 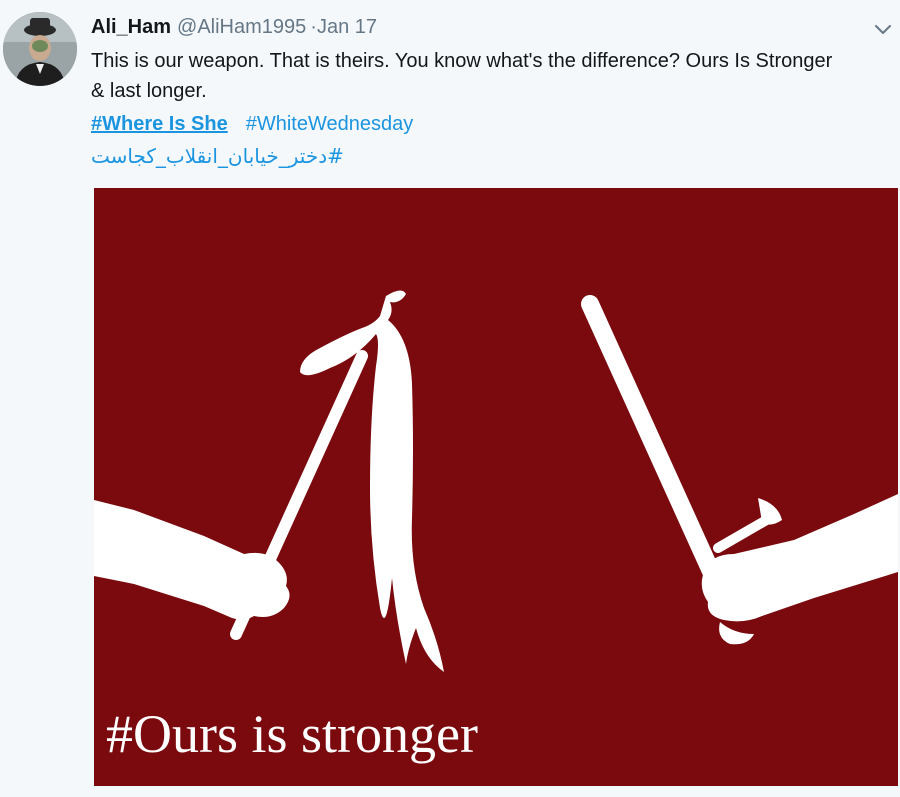 I want to click on hashtag-row: #Where Is She #WhiteWednesday, so click(x=252, y=124).